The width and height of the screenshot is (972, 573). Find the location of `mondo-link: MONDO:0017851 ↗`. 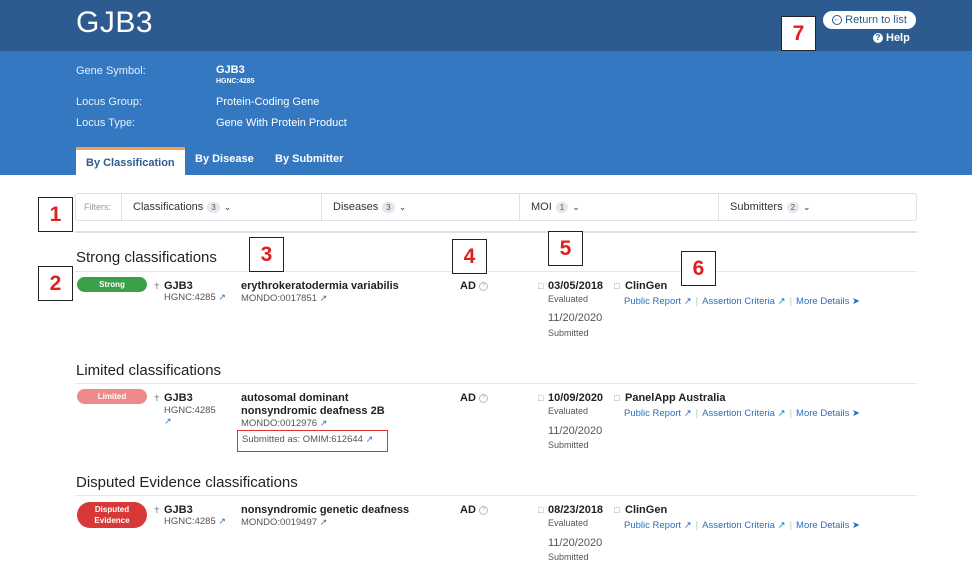

mondo-link: MONDO:0017851 ↗ is located at coordinates (284, 298).